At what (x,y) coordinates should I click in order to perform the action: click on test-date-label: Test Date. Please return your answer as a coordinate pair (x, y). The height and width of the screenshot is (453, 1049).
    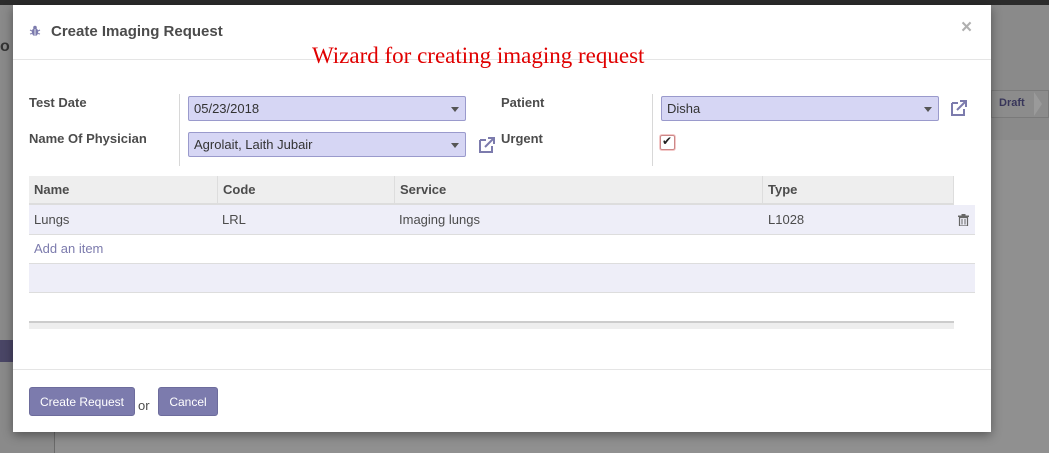
    Looking at the image, I should click on (58, 102).